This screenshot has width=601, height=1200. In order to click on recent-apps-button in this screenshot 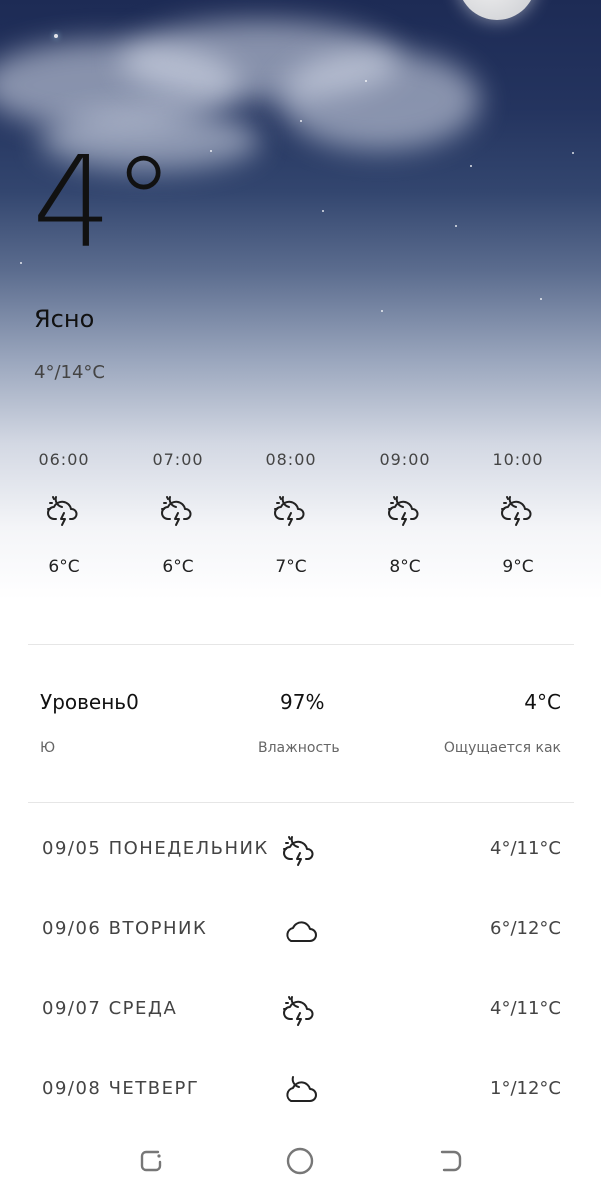, I will do `click(151, 1161)`.